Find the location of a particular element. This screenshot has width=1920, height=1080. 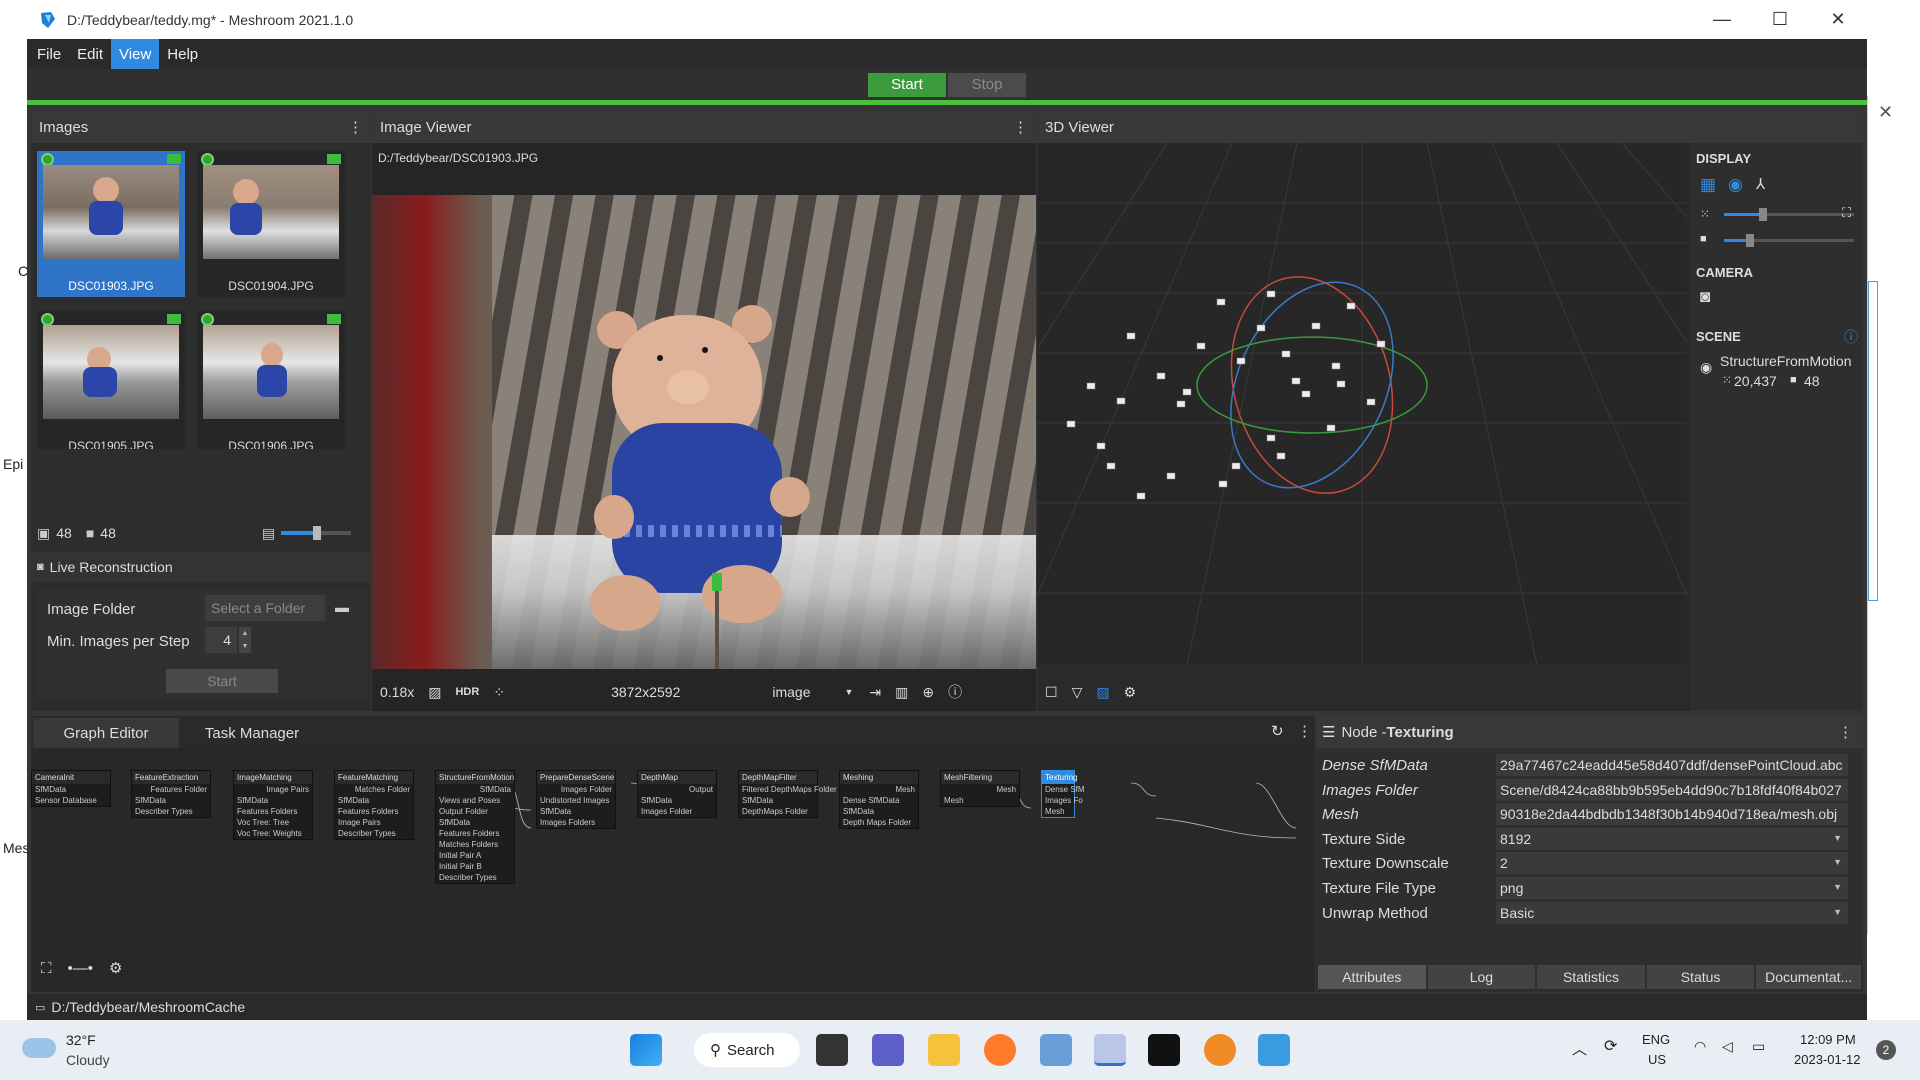

menu-file: File is located at coordinates (49, 54).